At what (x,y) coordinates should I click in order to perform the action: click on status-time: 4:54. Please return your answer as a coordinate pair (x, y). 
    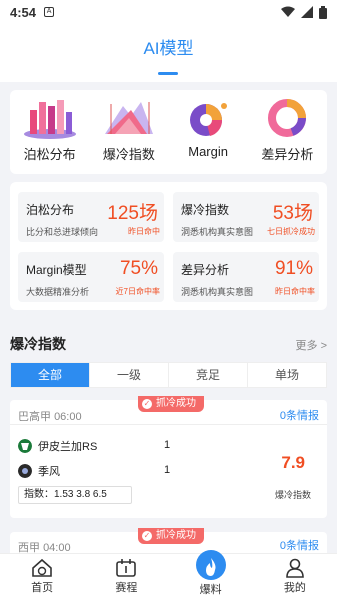
    Looking at the image, I should click on (23, 12).